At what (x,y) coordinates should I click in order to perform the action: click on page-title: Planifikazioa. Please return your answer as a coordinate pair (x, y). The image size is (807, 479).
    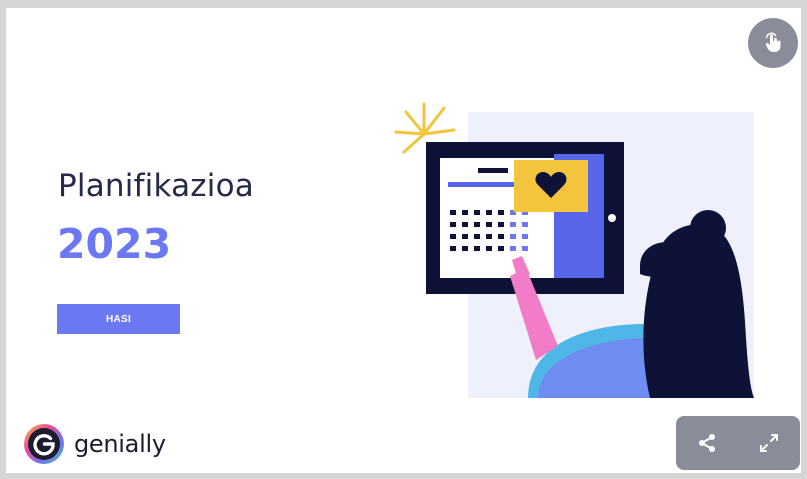
    Looking at the image, I should click on (156, 186).